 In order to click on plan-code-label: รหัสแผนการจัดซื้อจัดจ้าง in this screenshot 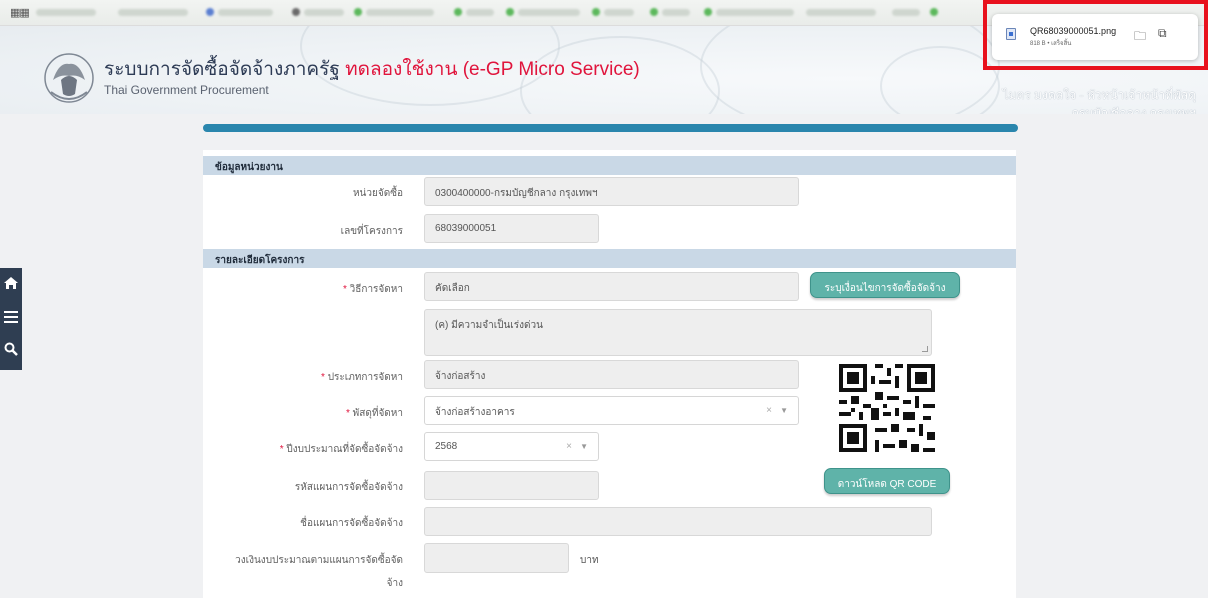, I will do `click(348, 487)`.